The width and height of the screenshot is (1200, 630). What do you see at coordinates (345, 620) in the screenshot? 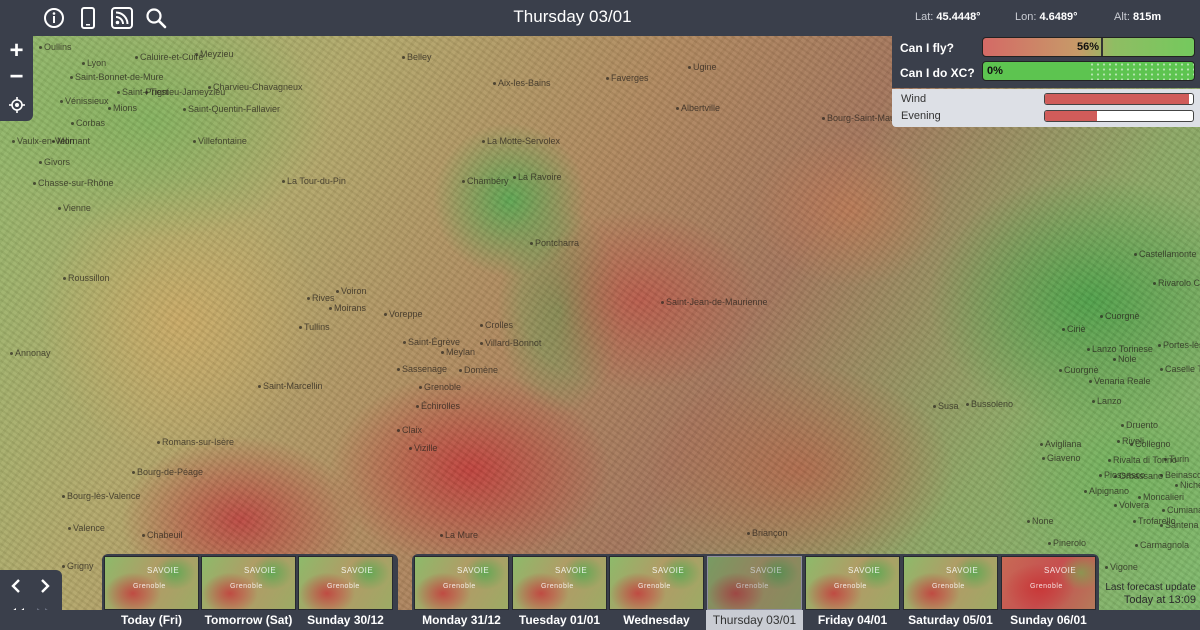
I see `day-tab: Sunday 30/12` at bounding box center [345, 620].